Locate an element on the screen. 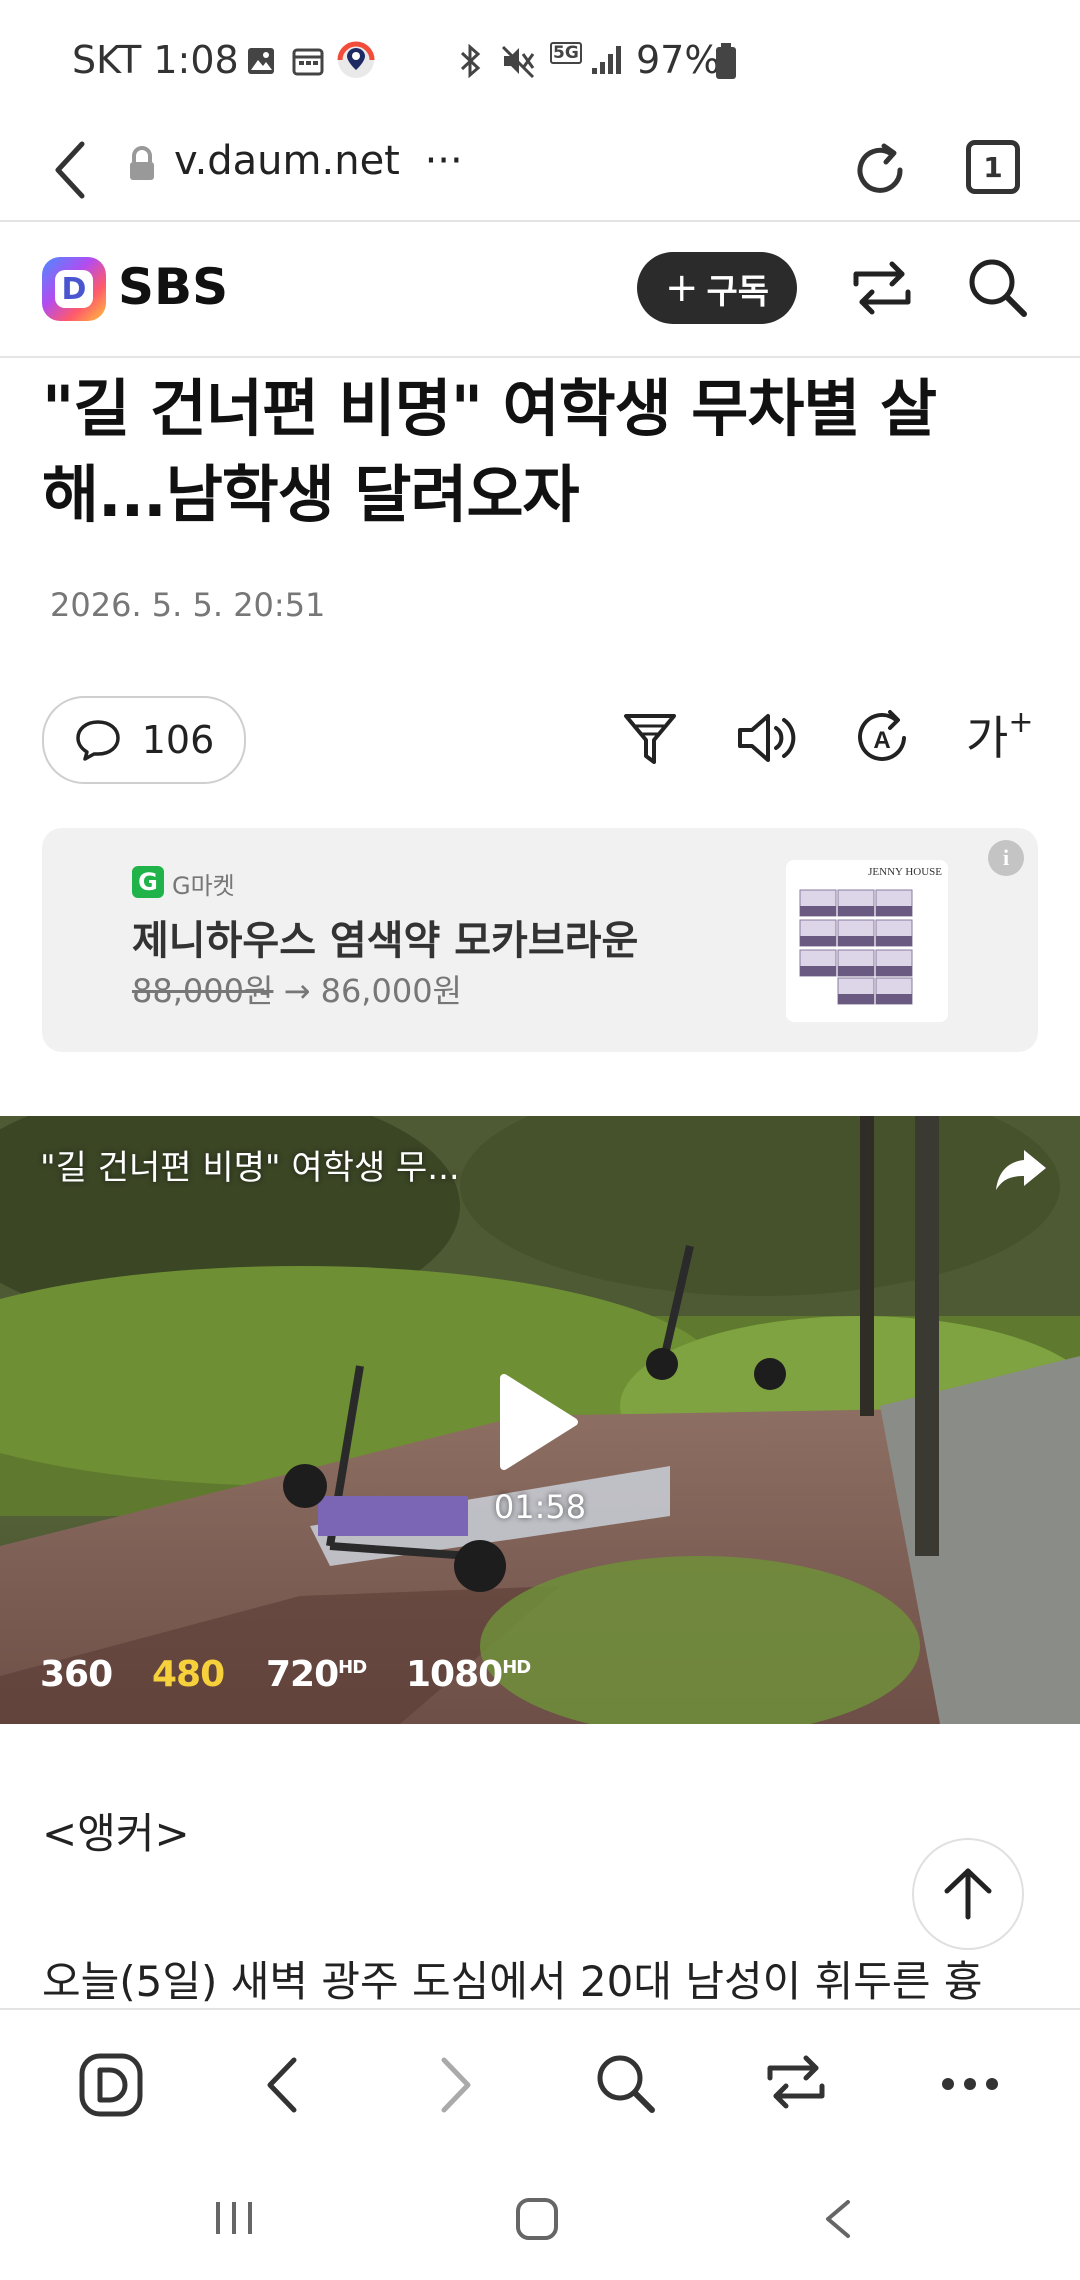 The height and width of the screenshot is (2280, 1080). battery-percent: 97% is located at coordinates (678, 60).